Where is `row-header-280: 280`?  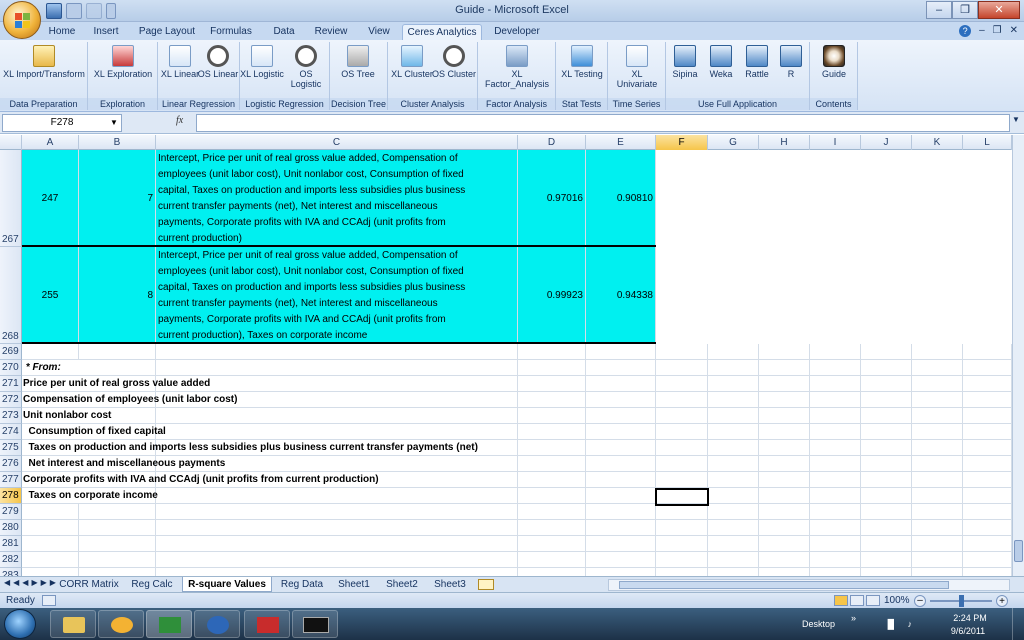
row-header-280: 280 is located at coordinates (11, 528).